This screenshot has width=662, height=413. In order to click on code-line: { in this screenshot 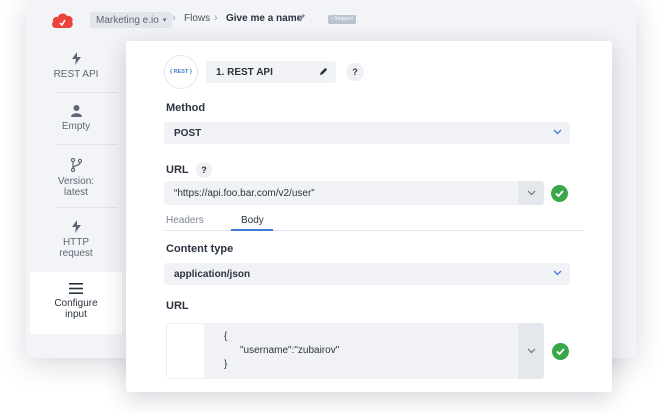, I will do `click(226, 336)`.